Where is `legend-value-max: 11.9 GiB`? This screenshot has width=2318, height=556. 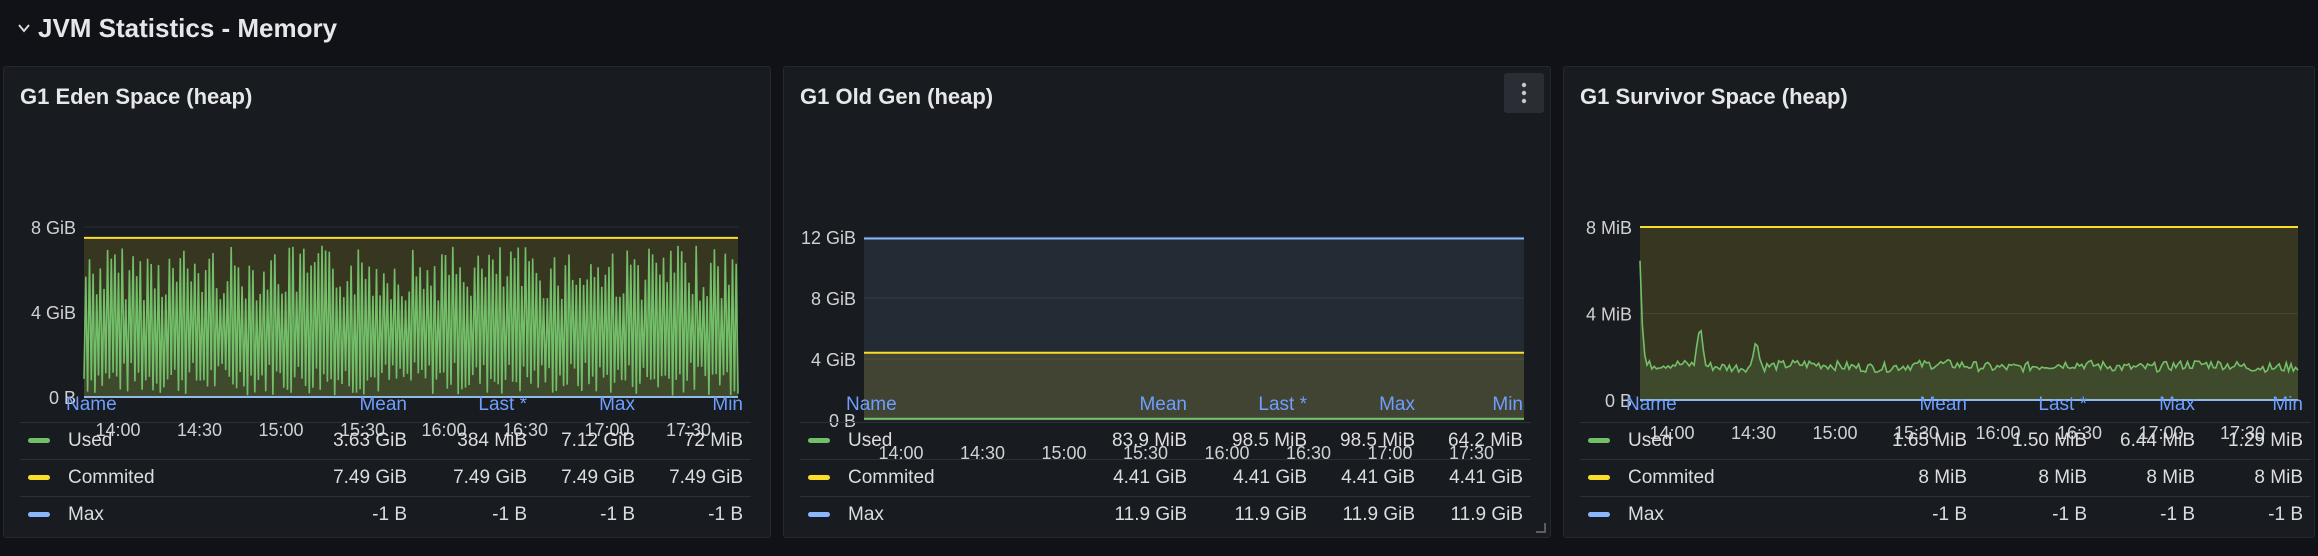 legend-value-max: 11.9 GiB is located at coordinates (1369, 514).